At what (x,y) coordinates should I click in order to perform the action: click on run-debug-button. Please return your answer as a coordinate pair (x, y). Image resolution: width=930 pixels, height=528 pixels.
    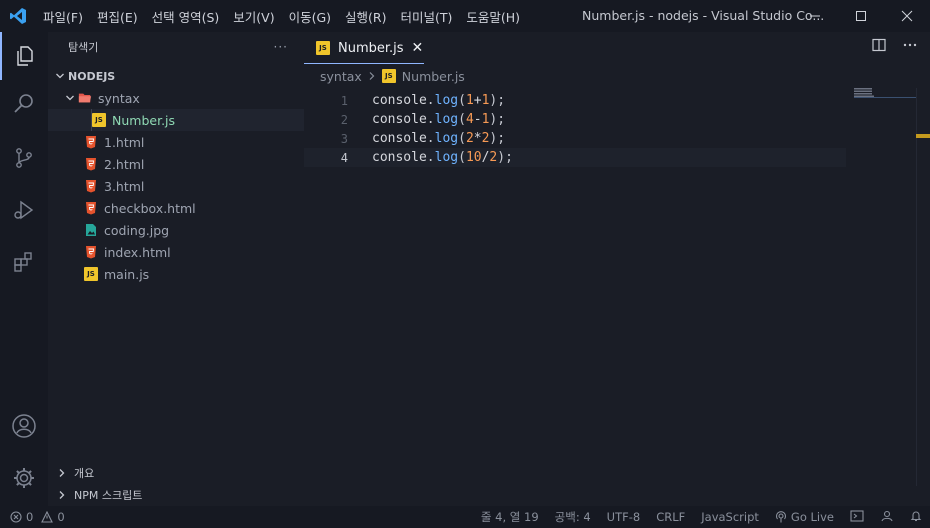
    Looking at the image, I should click on (24, 210).